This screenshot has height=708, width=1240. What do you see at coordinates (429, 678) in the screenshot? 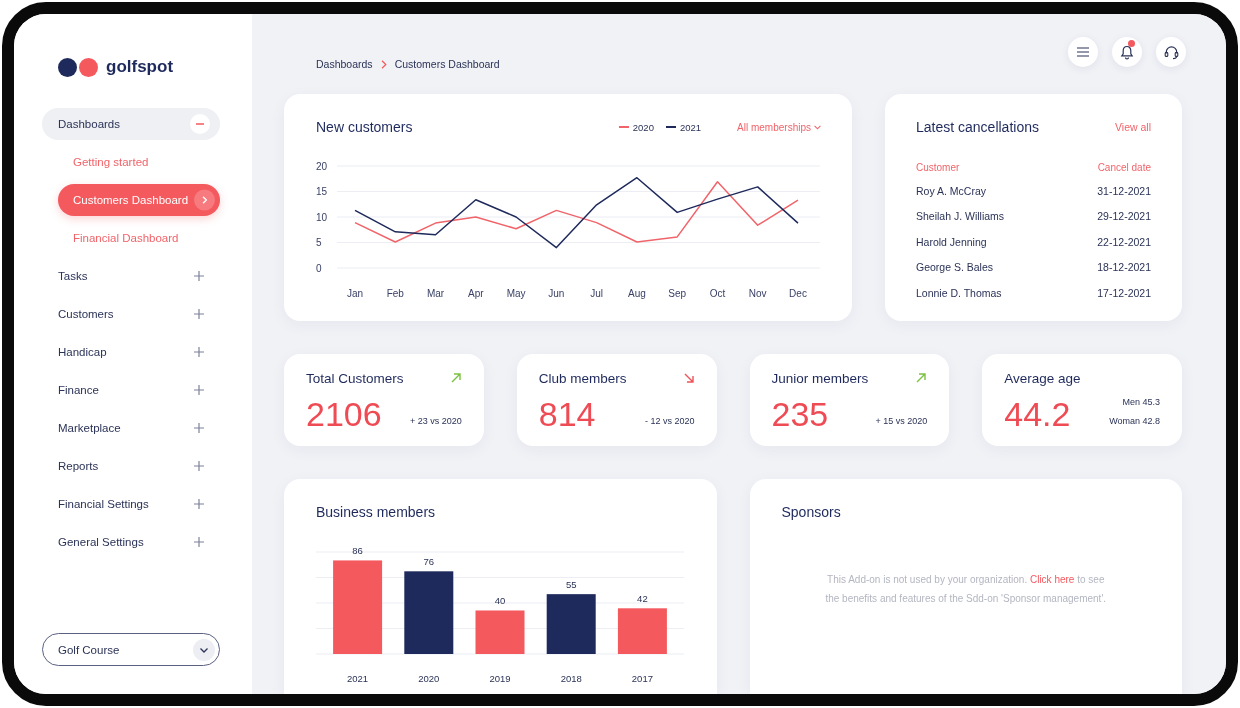
I see `axis-label: 2020` at bounding box center [429, 678].